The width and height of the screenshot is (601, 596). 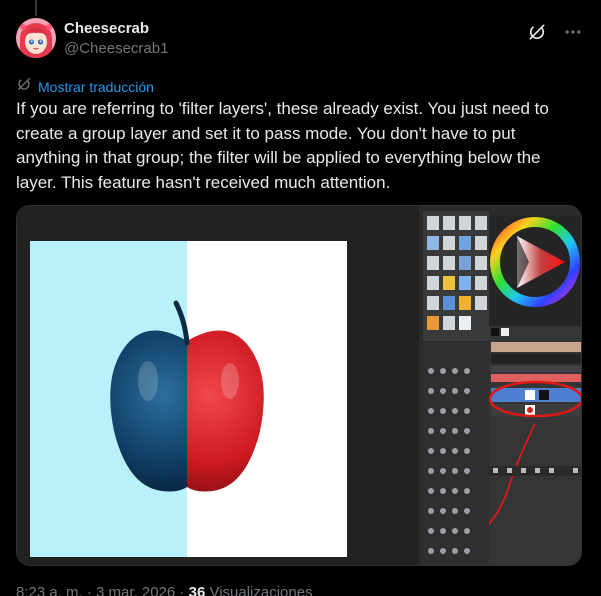 I want to click on layers-panel, so click(x=535, y=445).